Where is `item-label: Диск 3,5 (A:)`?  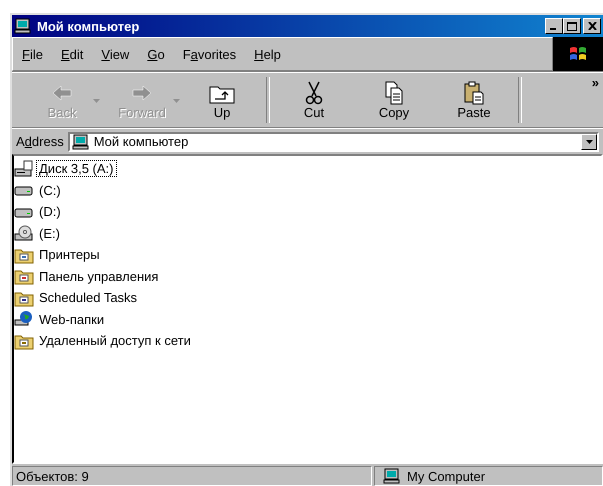 item-label: Диск 3,5 (A:) is located at coordinates (76, 169).